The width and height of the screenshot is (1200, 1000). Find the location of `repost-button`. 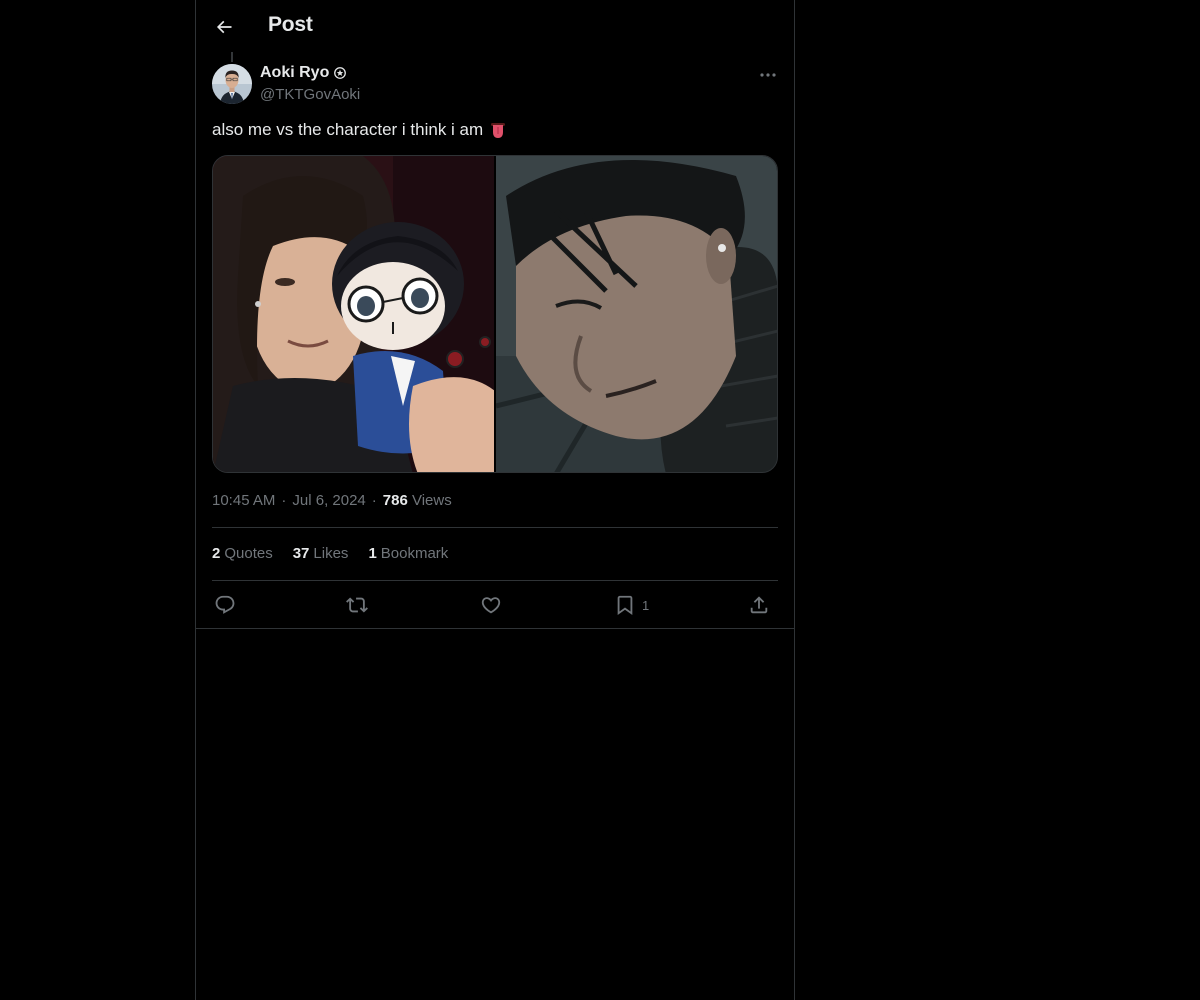

repost-button is located at coordinates (357, 605).